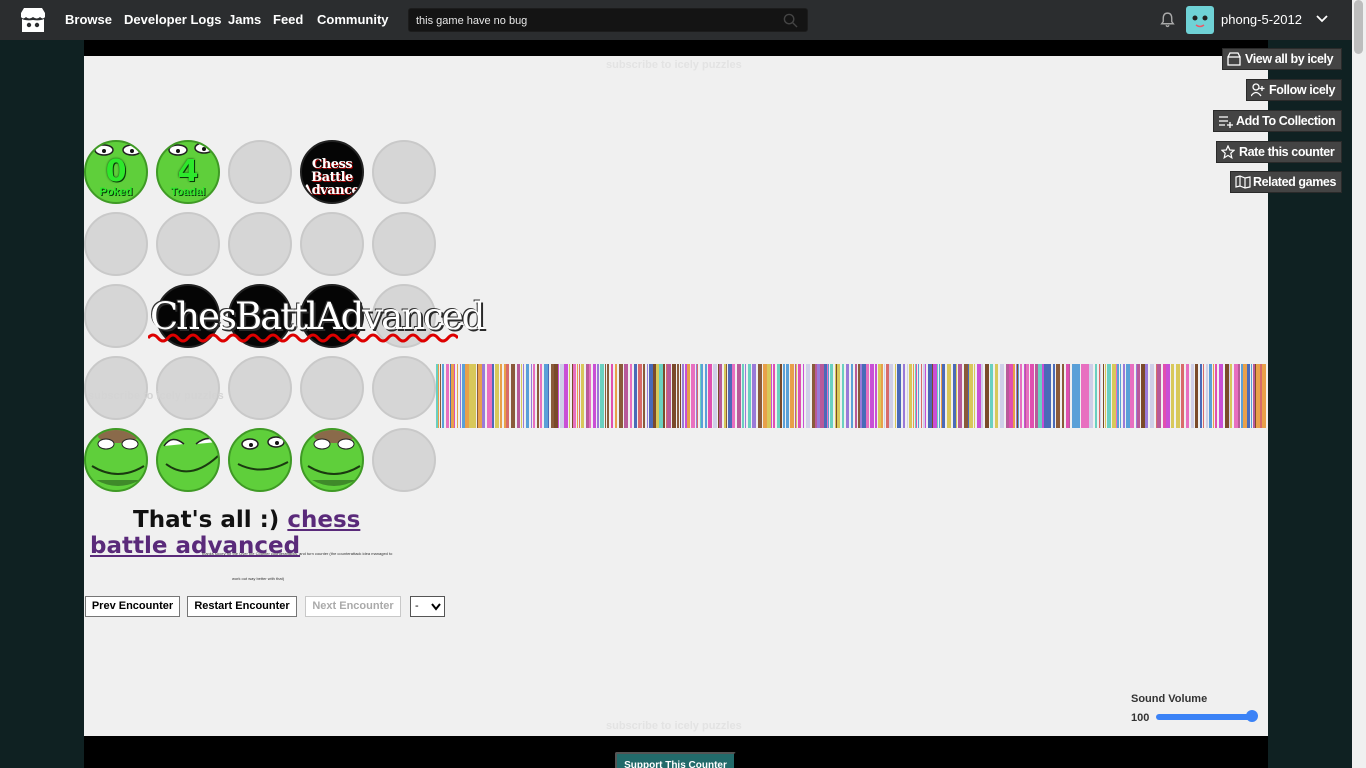  I want to click on bell-icon, so click(1167, 19).